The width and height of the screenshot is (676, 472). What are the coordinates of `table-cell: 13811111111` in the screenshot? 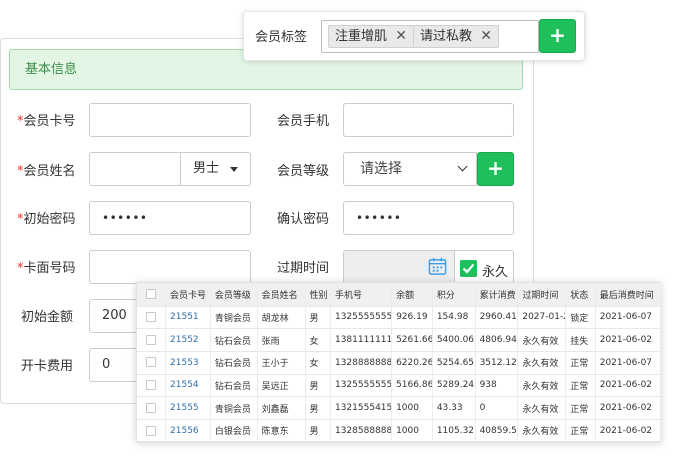 It's located at (361, 340).